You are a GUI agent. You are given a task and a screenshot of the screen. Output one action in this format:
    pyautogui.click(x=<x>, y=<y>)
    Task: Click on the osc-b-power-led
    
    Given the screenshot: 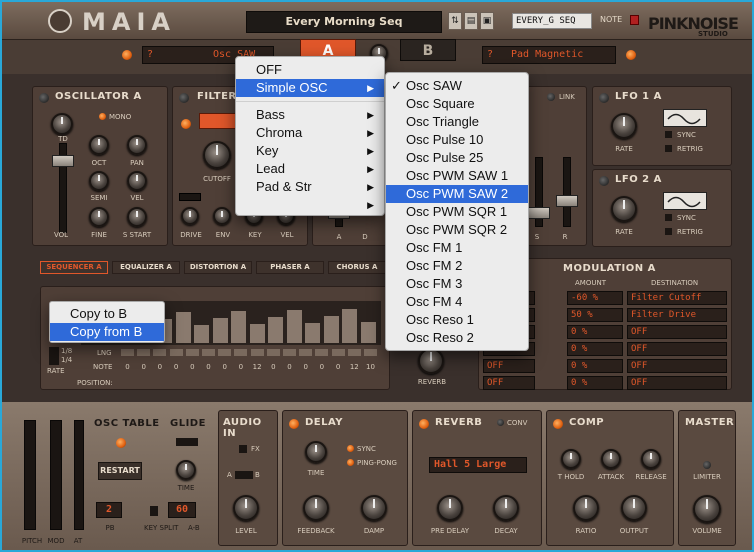 What is the action you would take?
    pyautogui.click(x=631, y=55)
    